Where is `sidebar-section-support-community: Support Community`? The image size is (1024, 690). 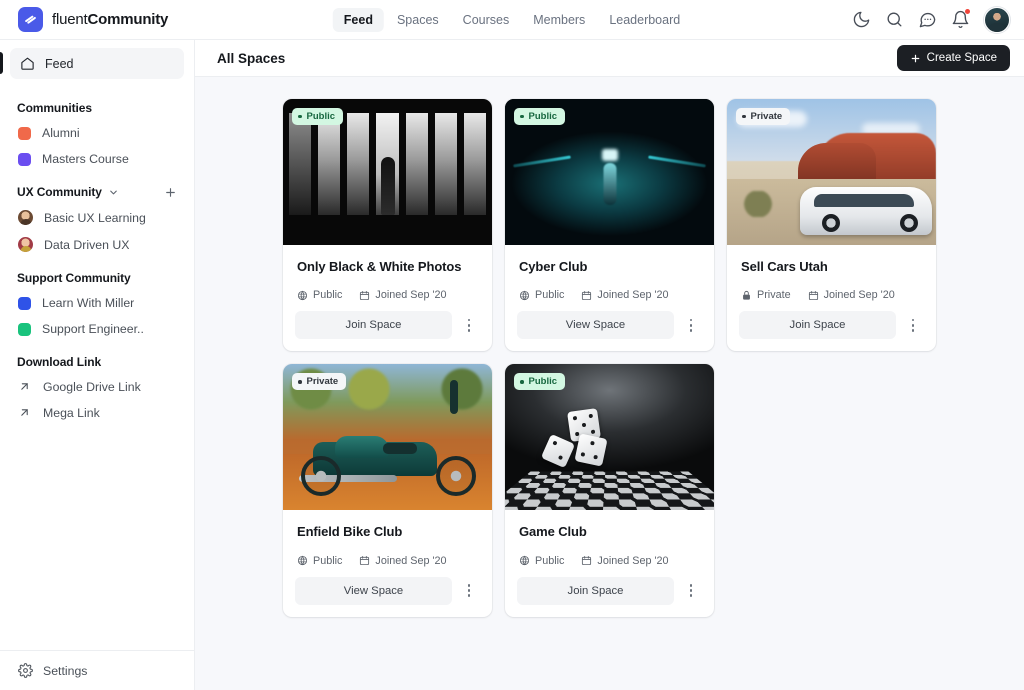
sidebar-section-support-community: Support Community is located at coordinates (97, 275).